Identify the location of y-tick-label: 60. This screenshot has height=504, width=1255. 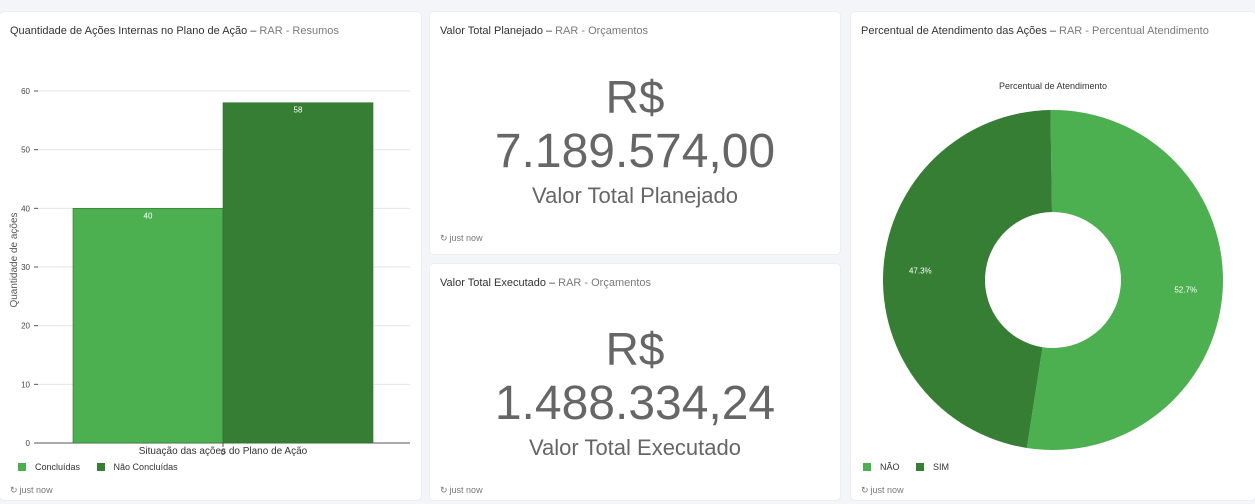
(25, 91).